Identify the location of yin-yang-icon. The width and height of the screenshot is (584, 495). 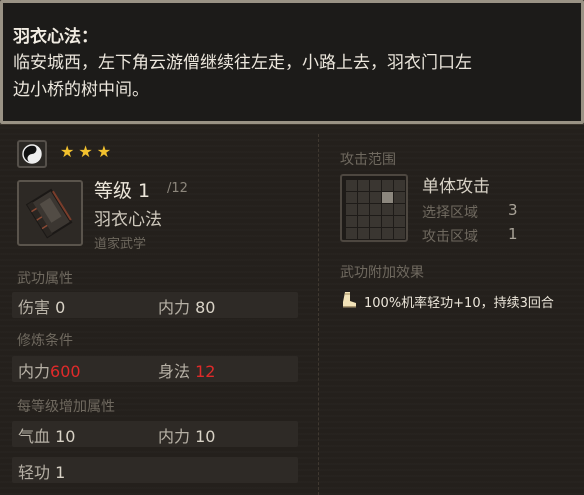
(32, 154).